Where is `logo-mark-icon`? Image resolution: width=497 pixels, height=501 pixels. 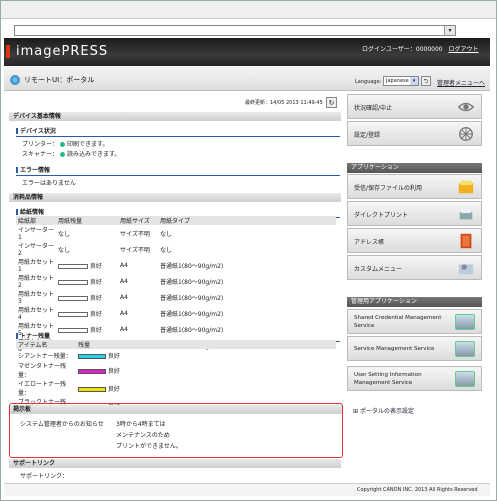
logo-mark-icon is located at coordinates (10, 51).